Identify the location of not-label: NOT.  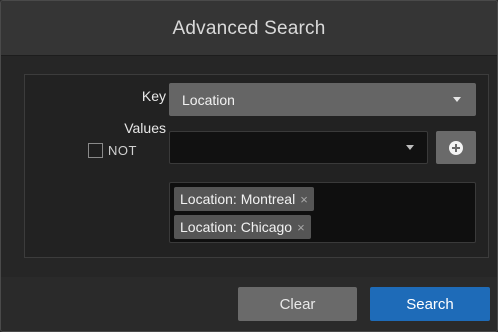
(122, 150).